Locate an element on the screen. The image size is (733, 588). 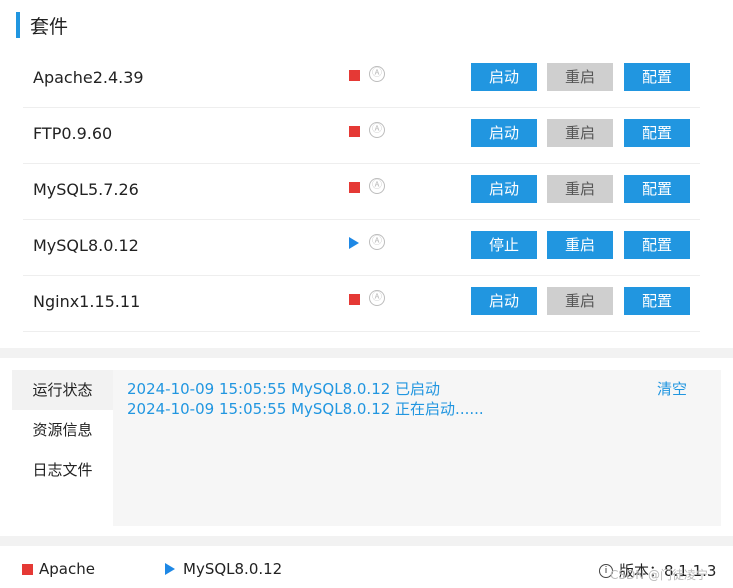
side-tabs: 运行状态 资源信息 日志文件 is located at coordinates (62, 448).